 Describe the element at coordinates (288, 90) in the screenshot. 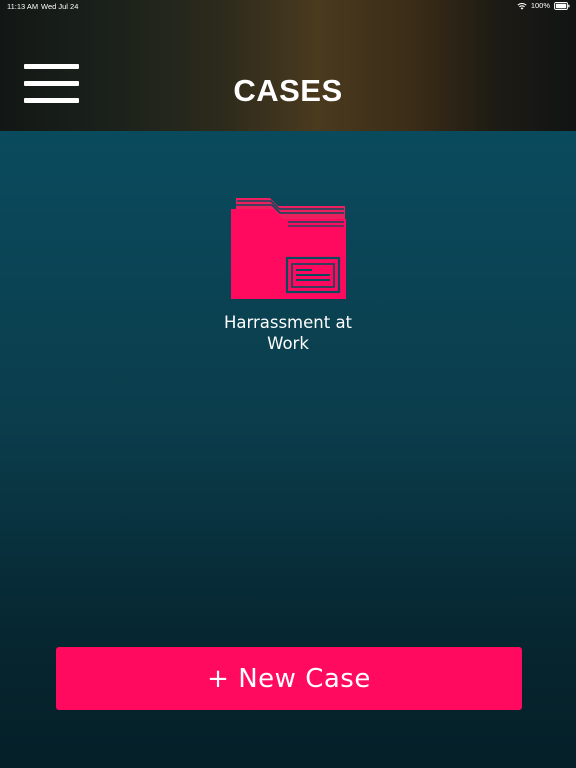

I see `page-title: CASES` at that location.